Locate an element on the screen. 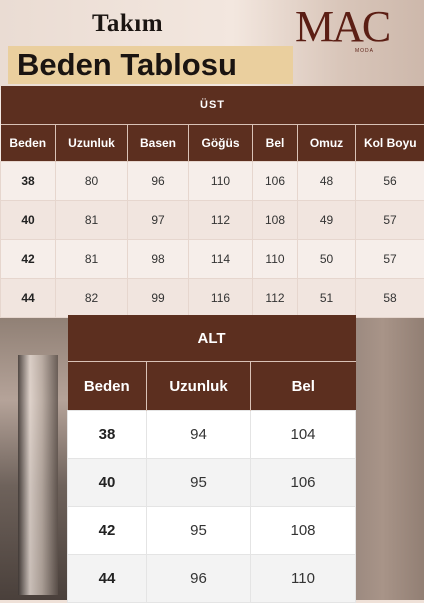 The image size is (424, 603). value-cell: 58 is located at coordinates (390, 298).